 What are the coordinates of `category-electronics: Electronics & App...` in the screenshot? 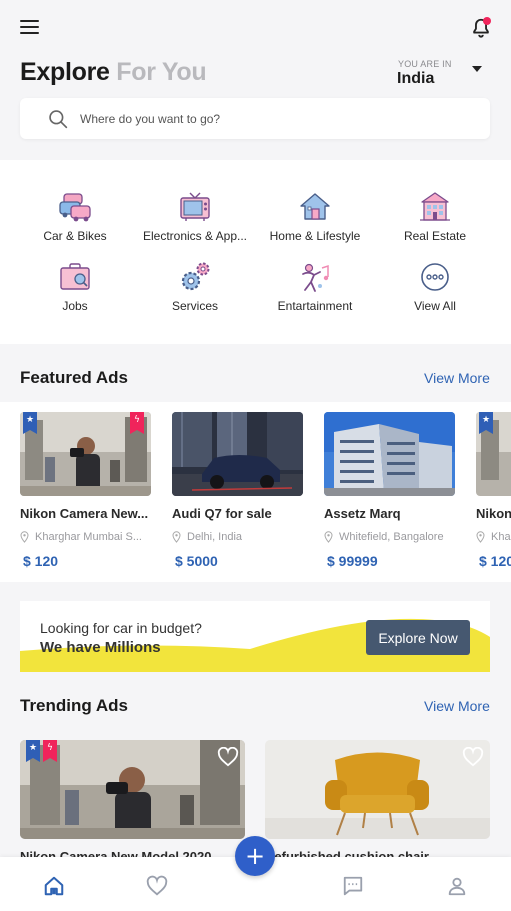 It's located at (195, 216).